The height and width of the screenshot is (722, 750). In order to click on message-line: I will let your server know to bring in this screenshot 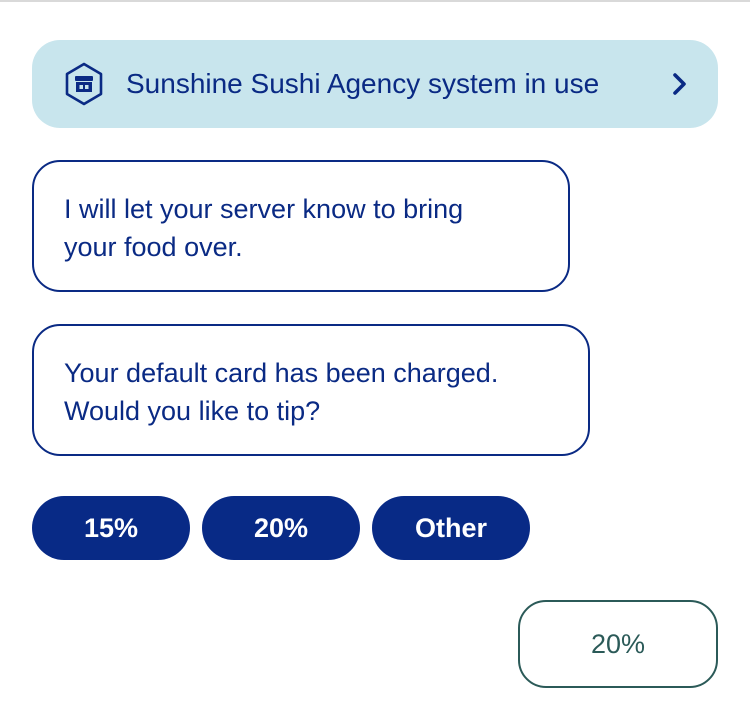, I will do `click(264, 209)`.